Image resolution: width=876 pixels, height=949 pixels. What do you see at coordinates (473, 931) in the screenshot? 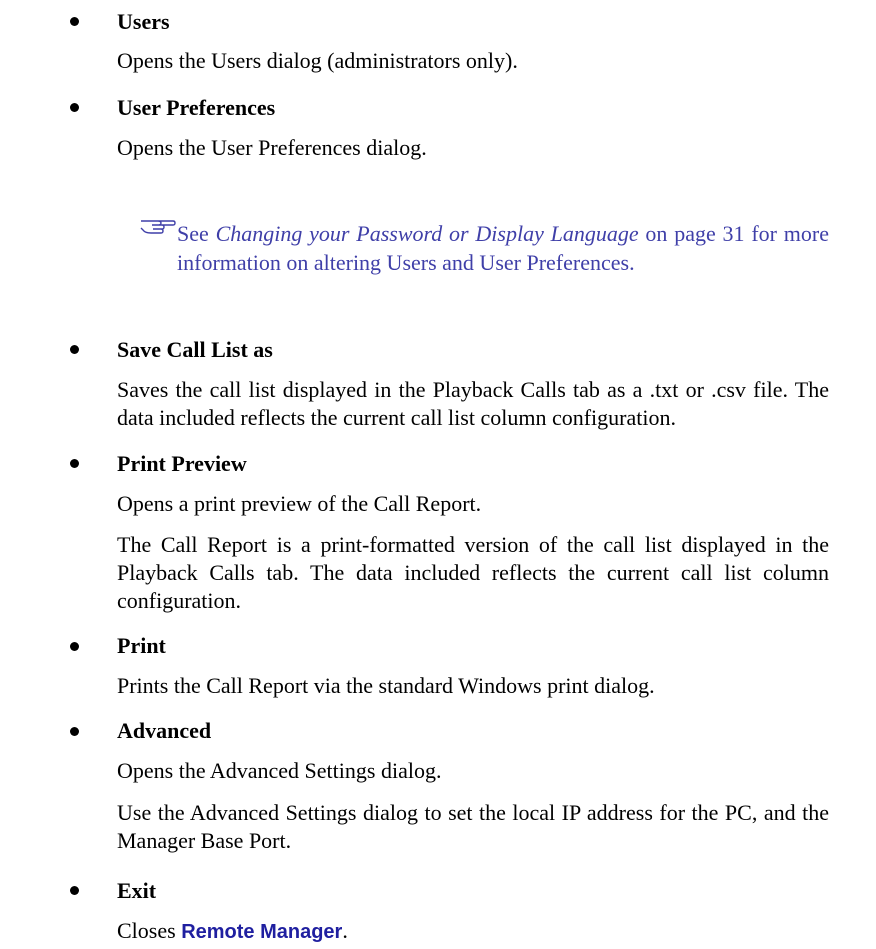
I see `item-desc-exit: Closes Remote Manager.` at bounding box center [473, 931].